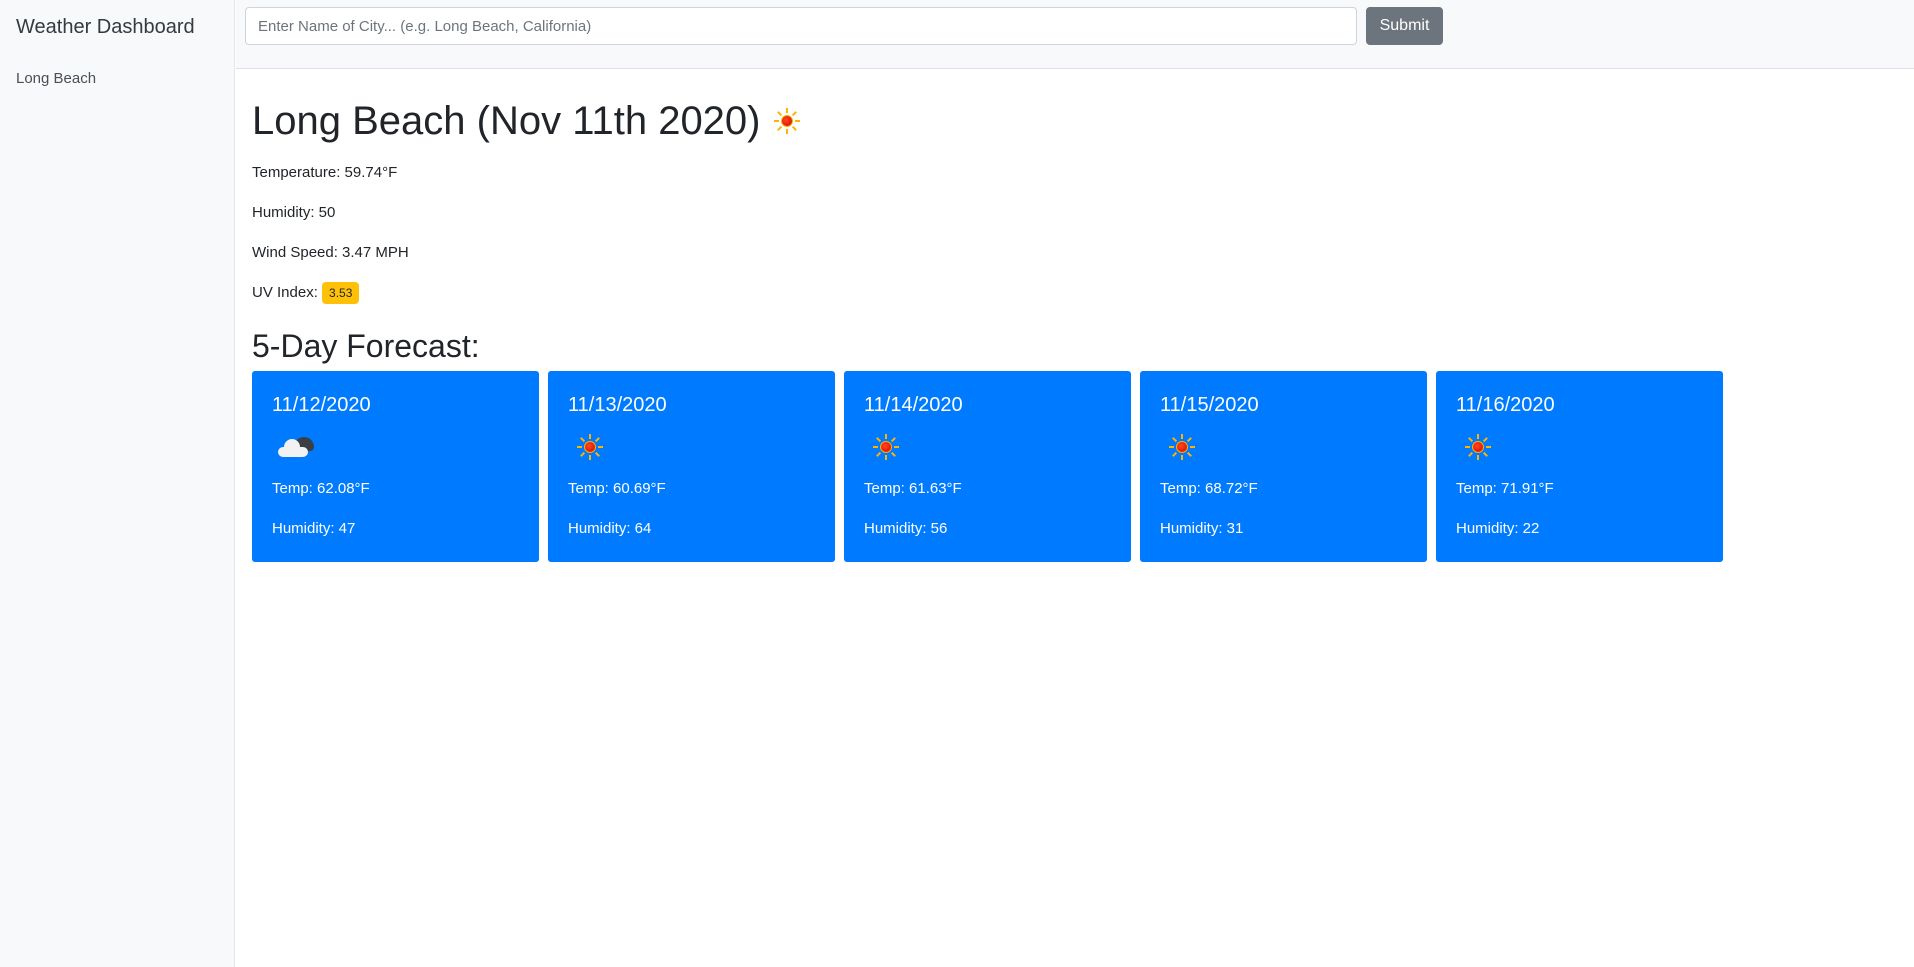 This screenshot has height=967, width=1914. What do you see at coordinates (285, 292) in the screenshot?
I see `uv-index-label: UV Index:` at bounding box center [285, 292].